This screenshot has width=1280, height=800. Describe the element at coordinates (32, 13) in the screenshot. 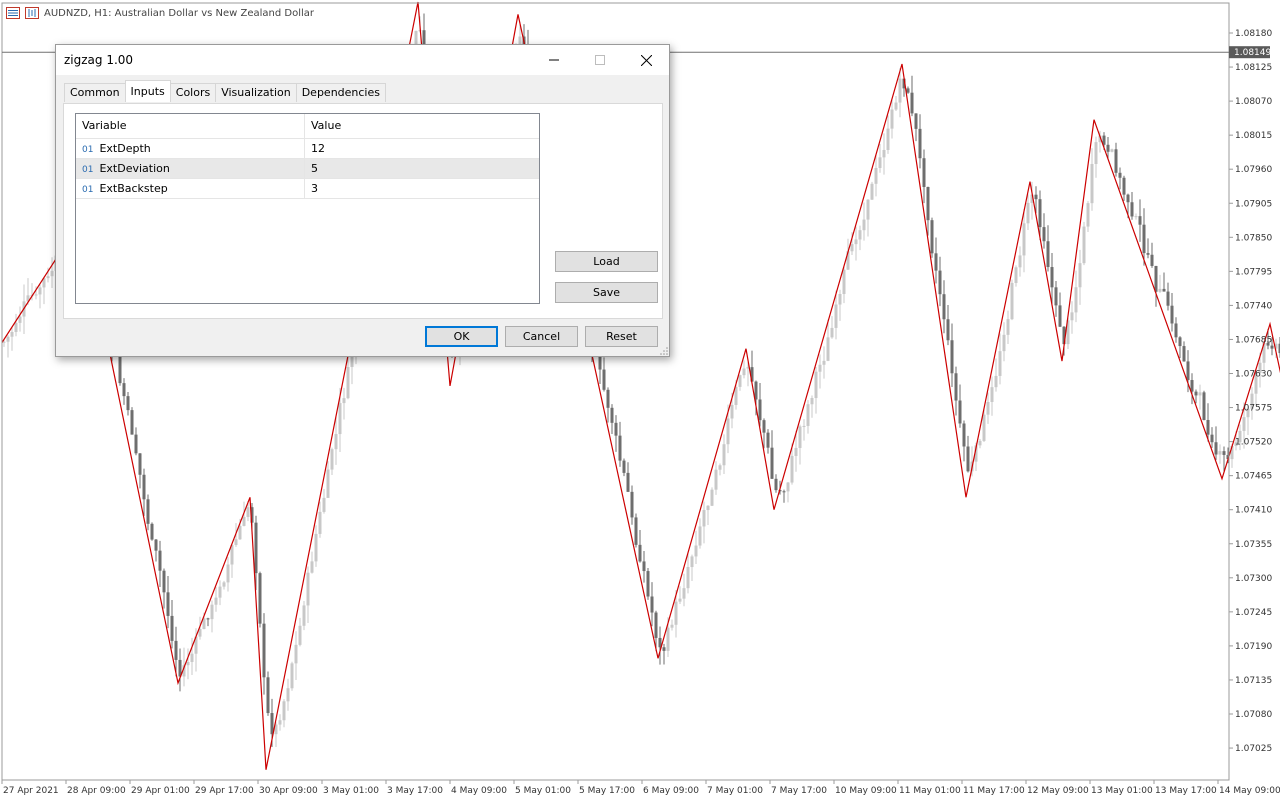

I see `chart-settings-icon` at that location.